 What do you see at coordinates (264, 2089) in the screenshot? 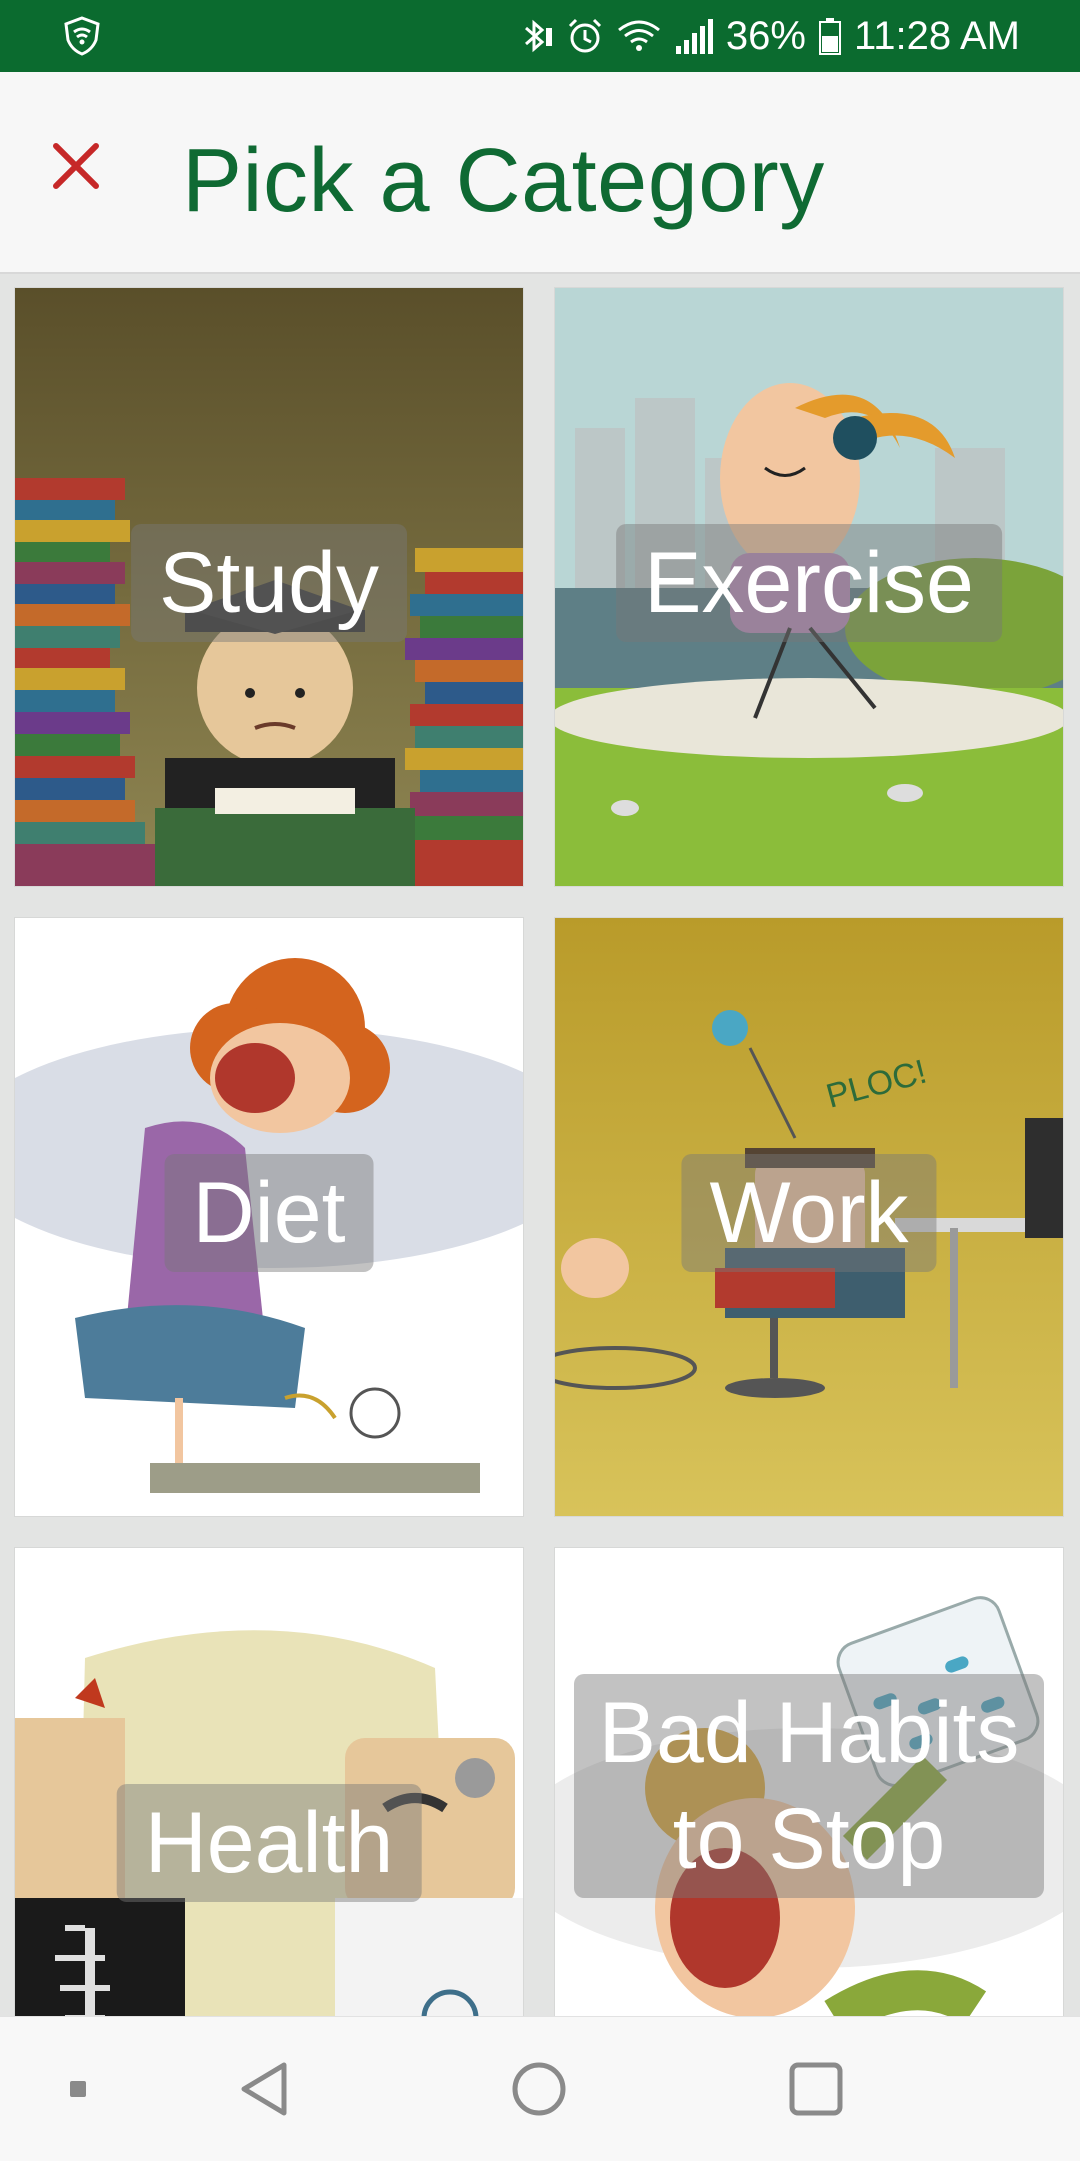
I see `back-icon` at bounding box center [264, 2089].